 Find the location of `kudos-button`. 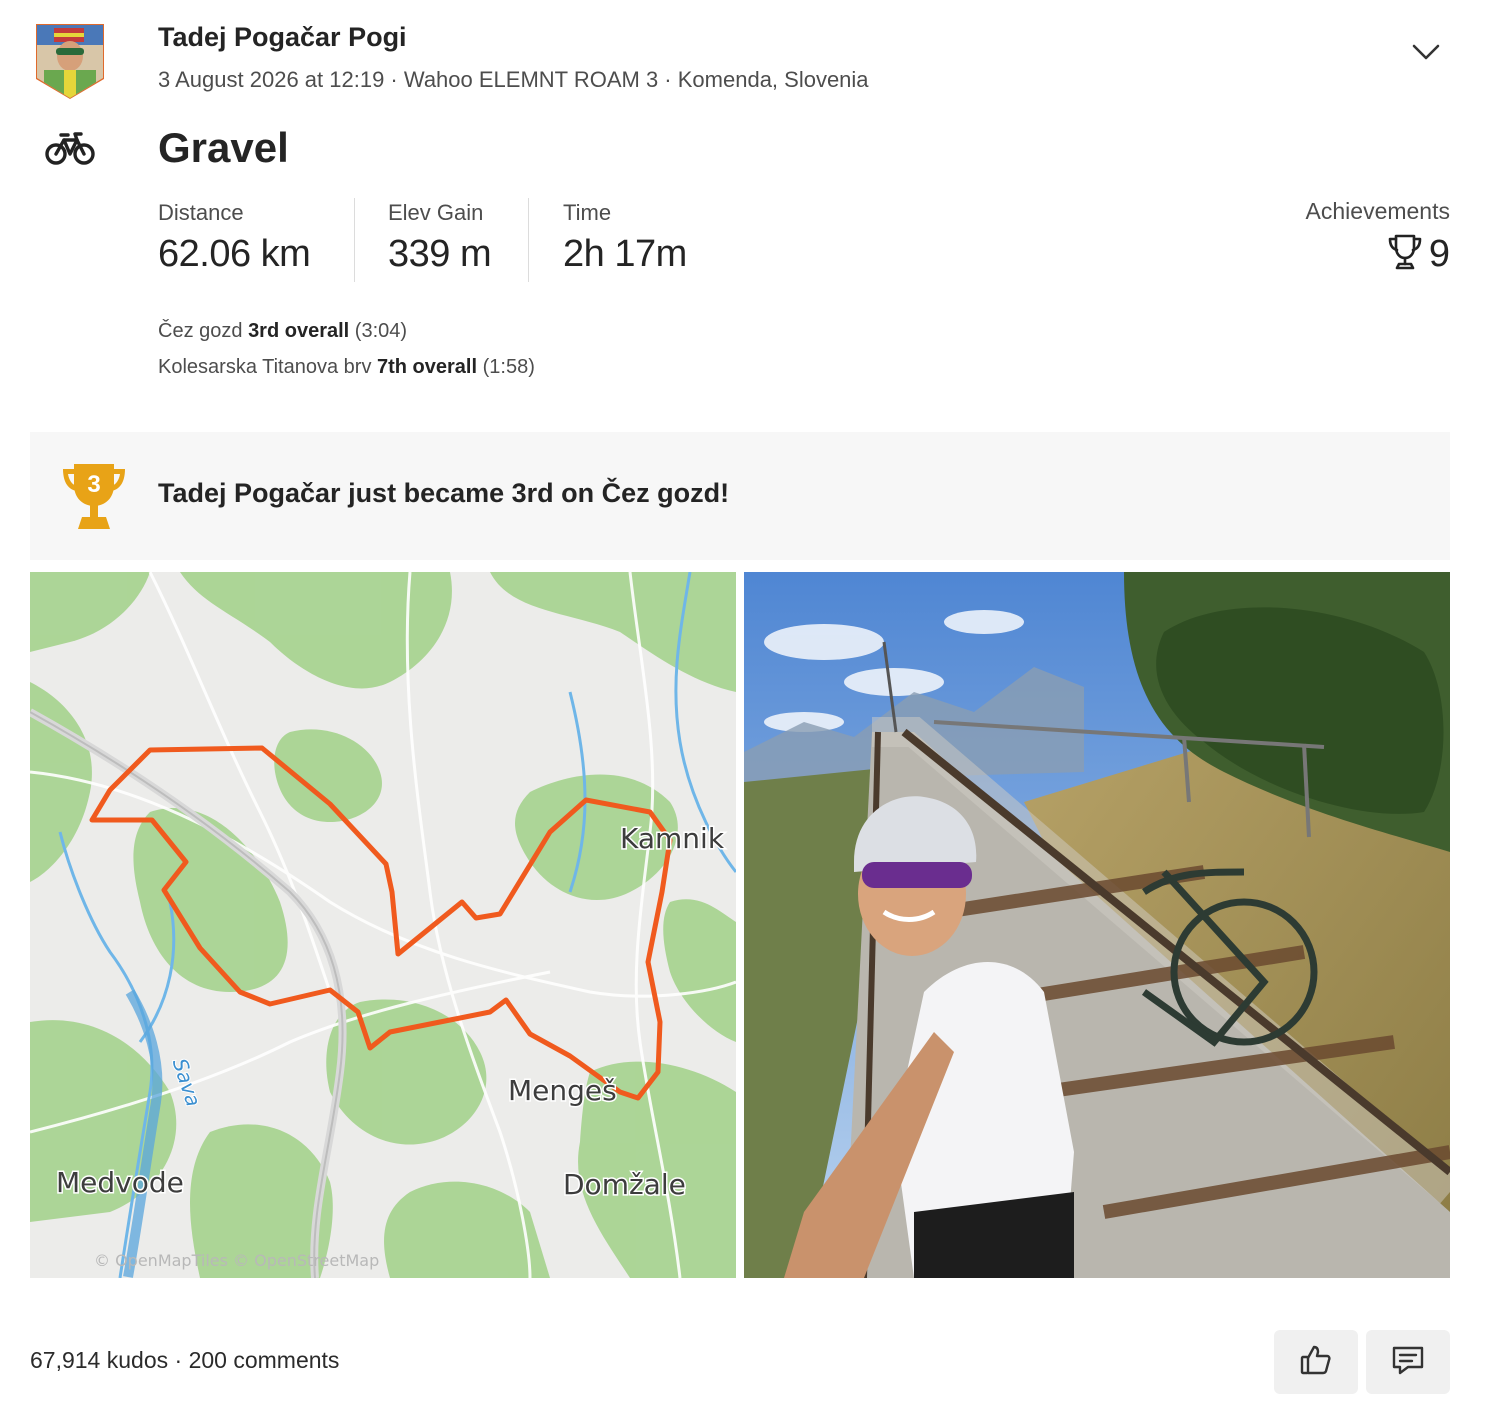

kudos-button is located at coordinates (1316, 1362).